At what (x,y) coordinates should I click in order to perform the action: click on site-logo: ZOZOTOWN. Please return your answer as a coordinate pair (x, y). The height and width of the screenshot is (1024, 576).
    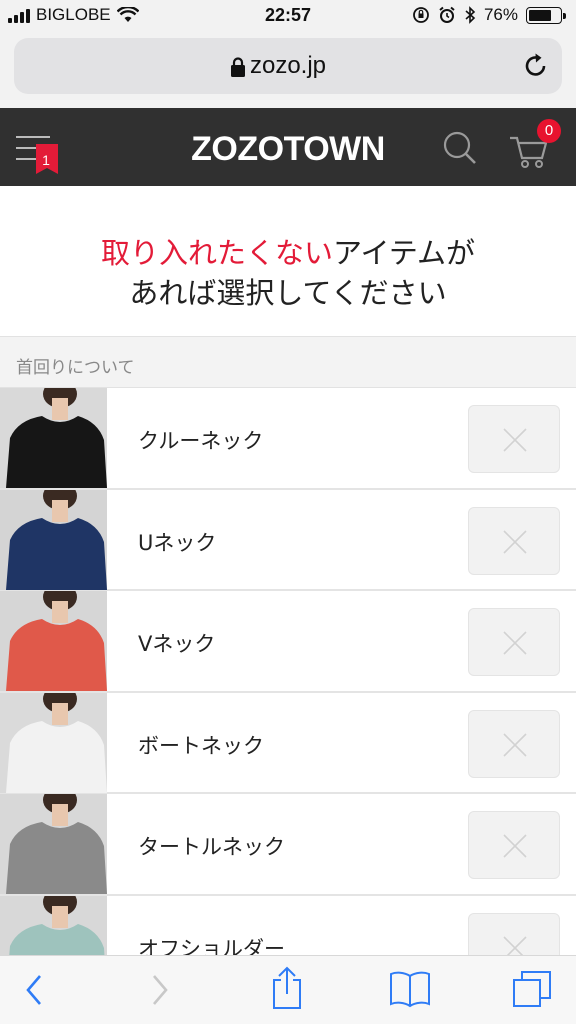
    Looking at the image, I should click on (288, 149).